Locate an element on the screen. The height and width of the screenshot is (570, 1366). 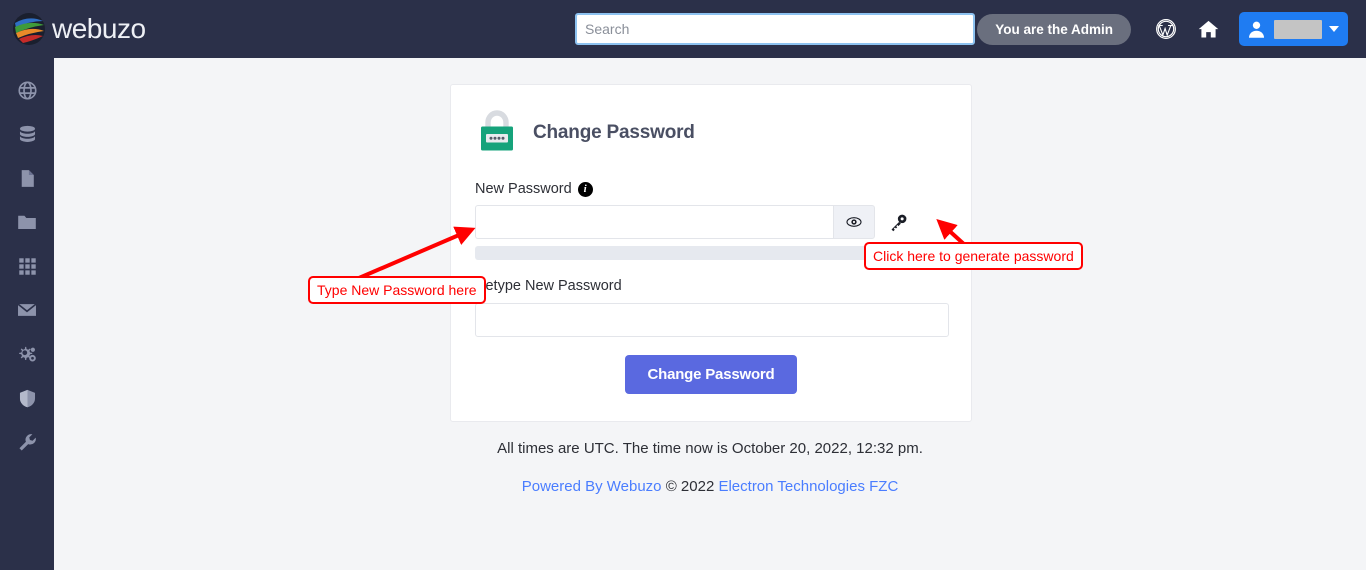
gears-icon is located at coordinates (27, 354).